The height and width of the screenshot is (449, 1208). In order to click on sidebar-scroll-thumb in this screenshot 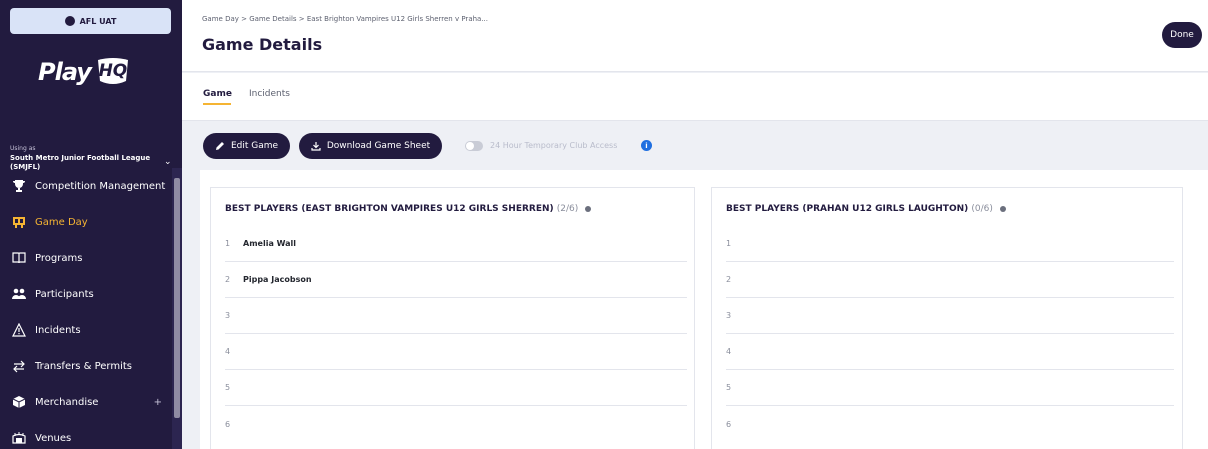, I will do `click(177, 298)`.